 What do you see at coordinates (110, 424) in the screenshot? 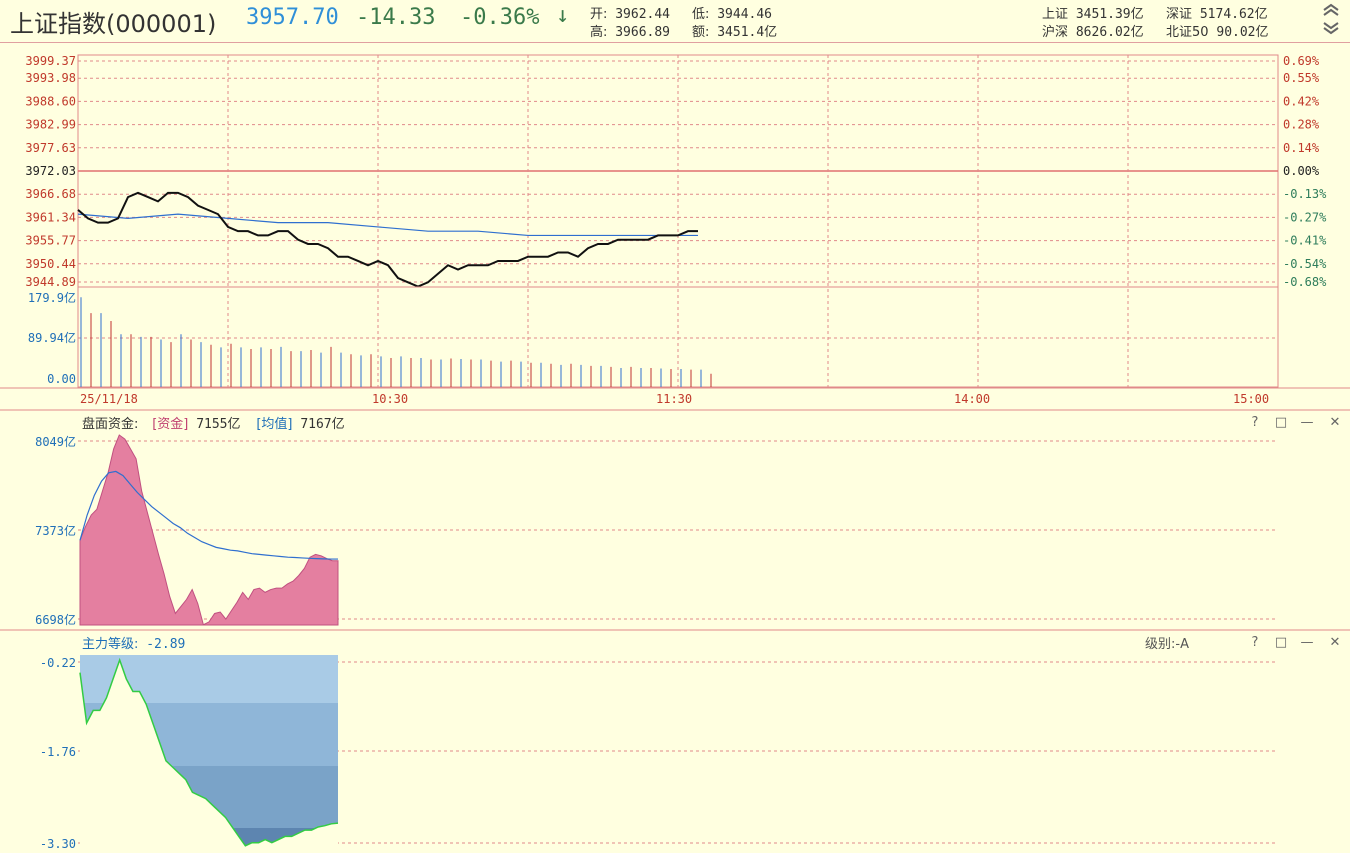
I see `fund-title: 盘面资金:` at bounding box center [110, 424].